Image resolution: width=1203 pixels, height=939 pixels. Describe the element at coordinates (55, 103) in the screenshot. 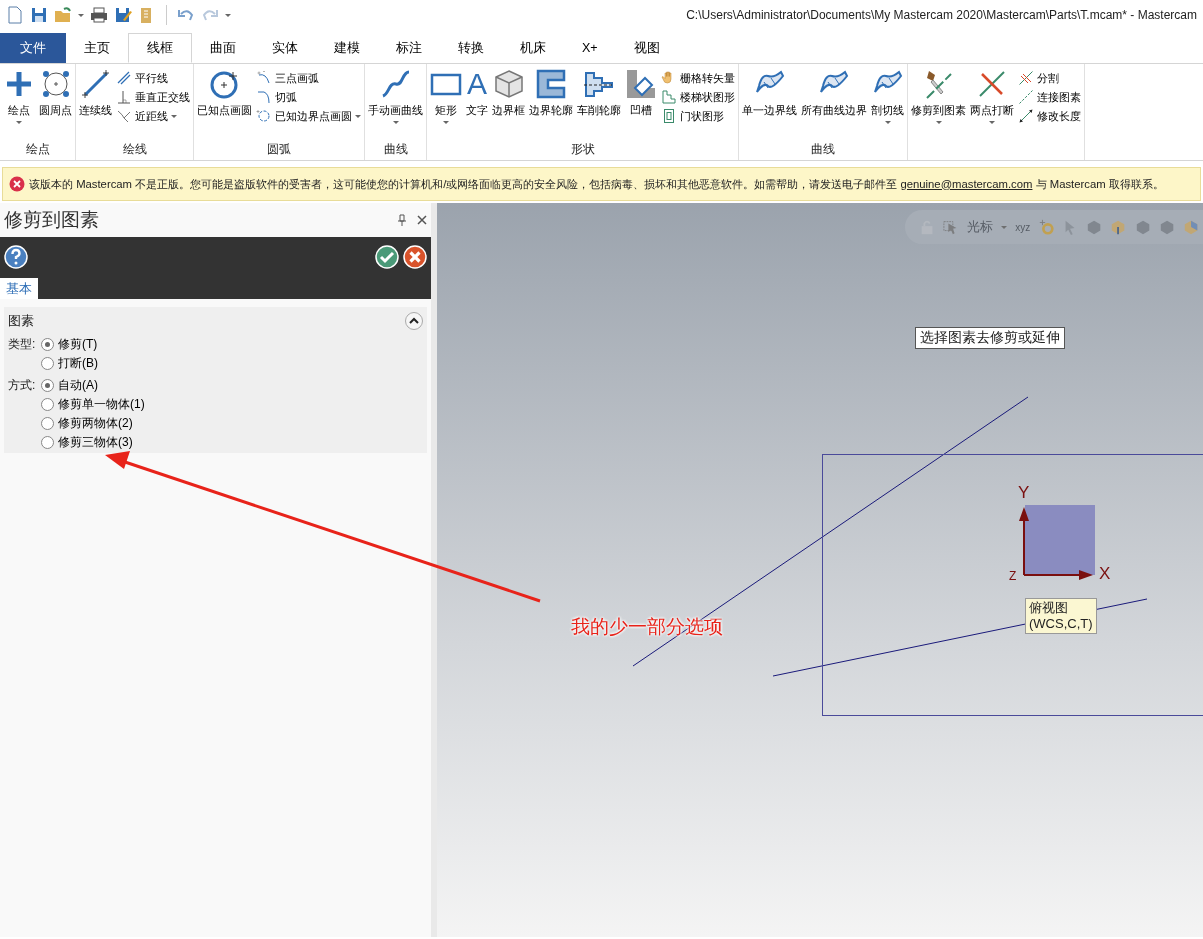

I see `ribbon-button: 圆周点` at that location.